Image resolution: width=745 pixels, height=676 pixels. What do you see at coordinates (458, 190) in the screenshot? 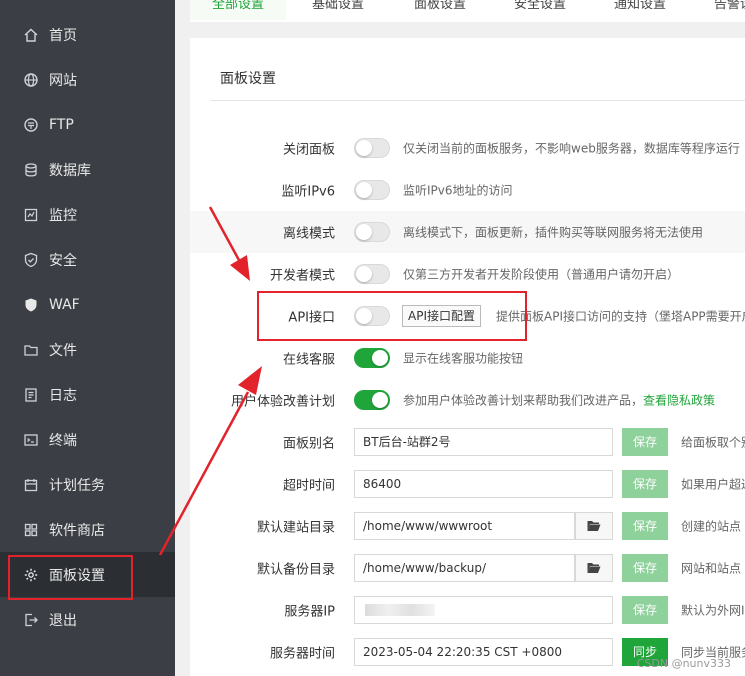
I see `setting-description: 监听IPv6地址的访问` at bounding box center [458, 190].